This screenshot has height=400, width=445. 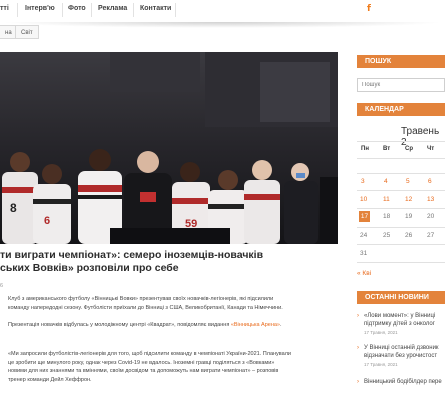 What do you see at coordinates (222, 11) in the screenshot?
I see `top-navigation: тті Інтерв'ю Фото Реклама Контакти f` at bounding box center [222, 11].